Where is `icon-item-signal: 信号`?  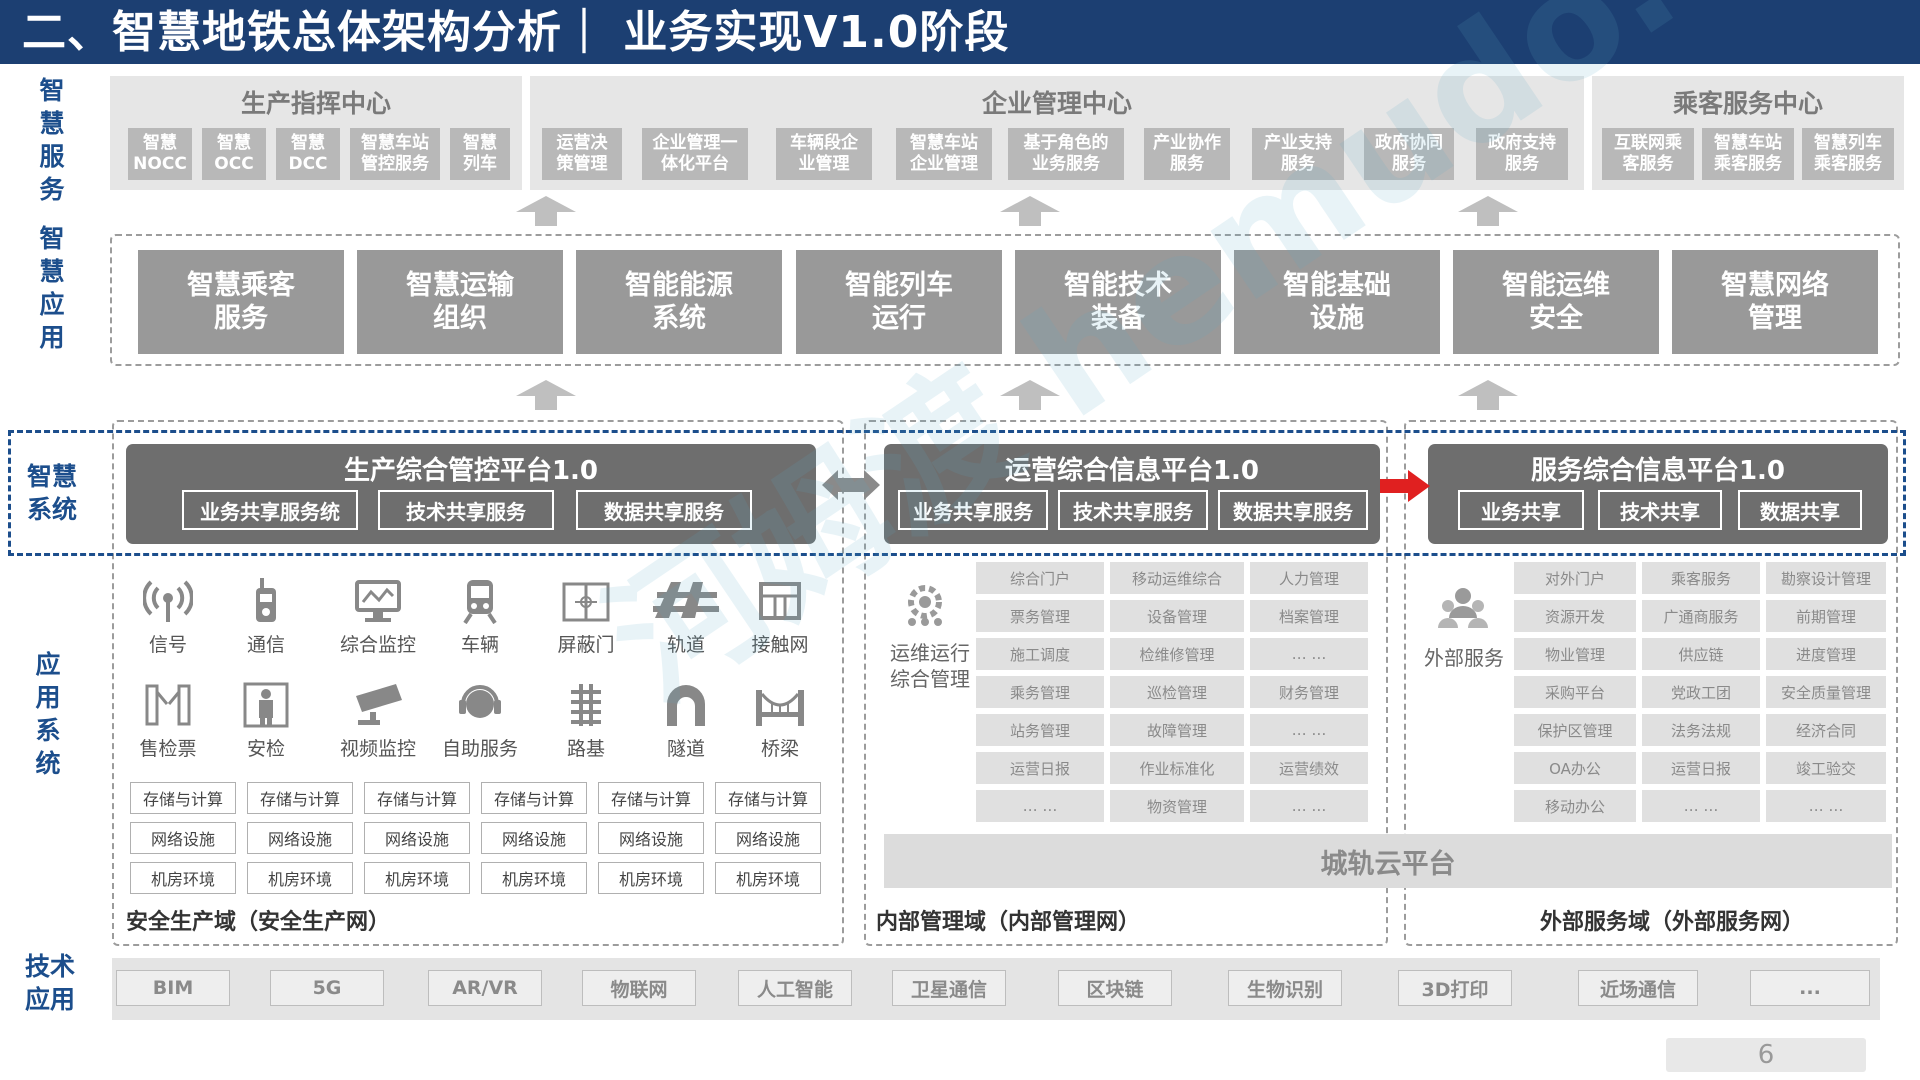
icon-item-signal: 信号 is located at coordinates (168, 617).